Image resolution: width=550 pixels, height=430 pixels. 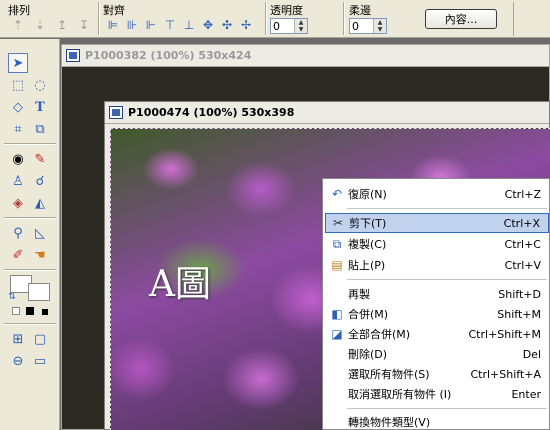 What do you see at coordinates (18, 339) in the screenshot?
I see `grid-view-icon: ⊞` at bounding box center [18, 339].